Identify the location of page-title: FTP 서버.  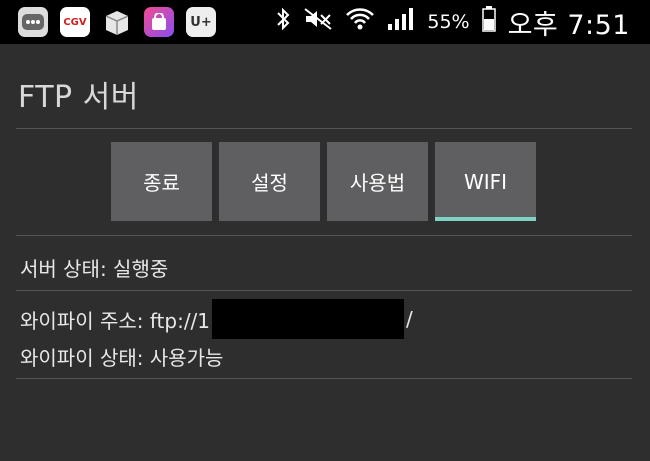
(78, 97).